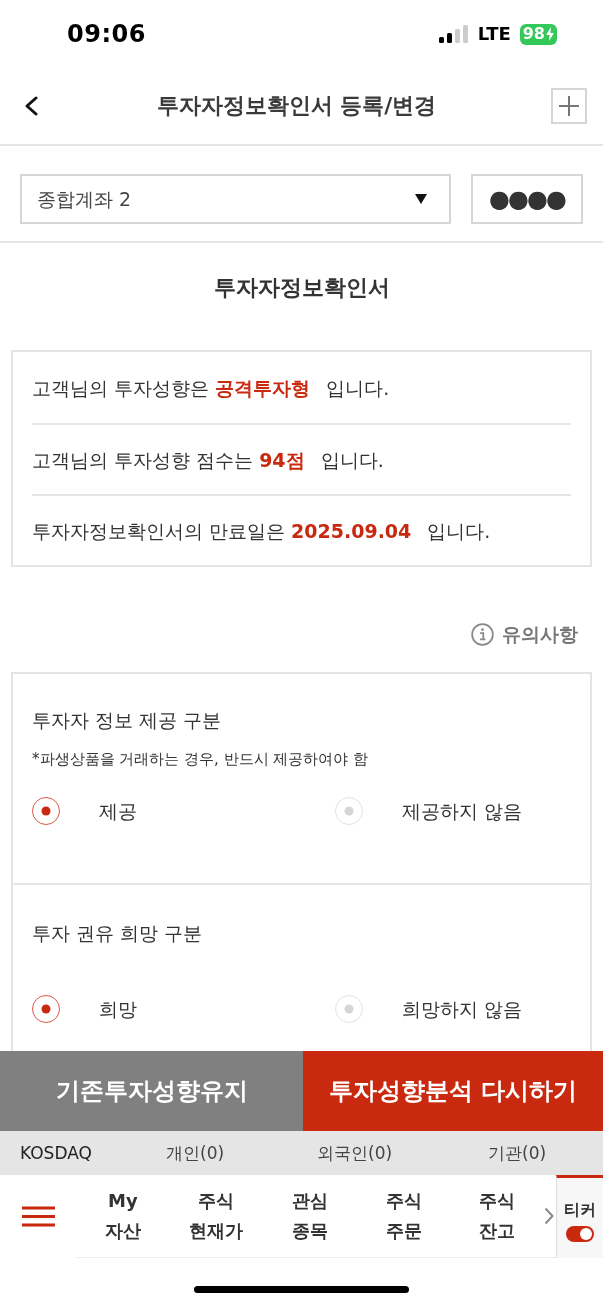 The height and width of the screenshot is (1304, 603). I want to click on radio-option: 희망하지 않음, so click(429, 1009).